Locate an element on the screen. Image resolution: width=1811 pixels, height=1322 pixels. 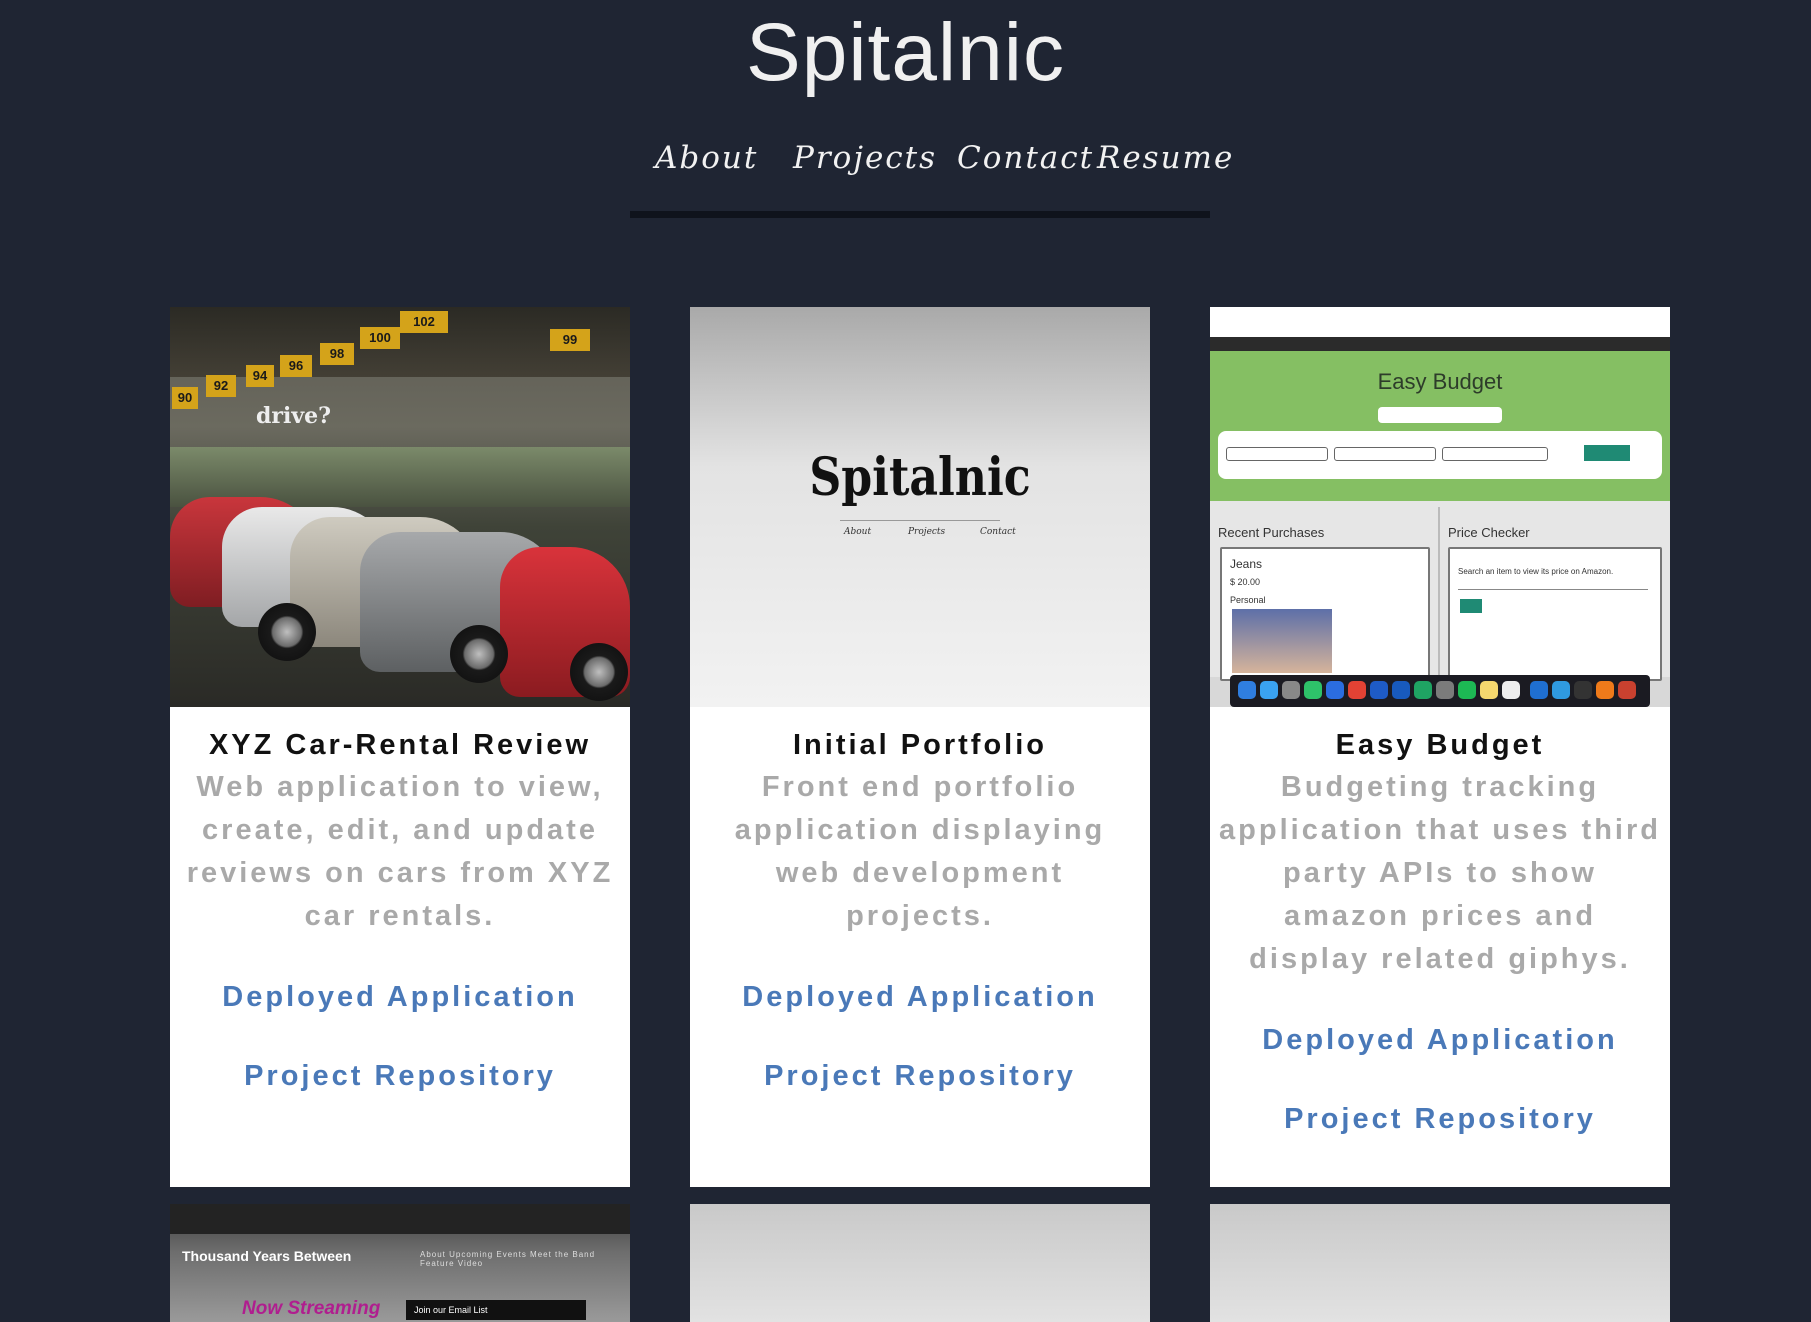
portfolio-preview-nav: Projects is located at coordinates (927, 532).